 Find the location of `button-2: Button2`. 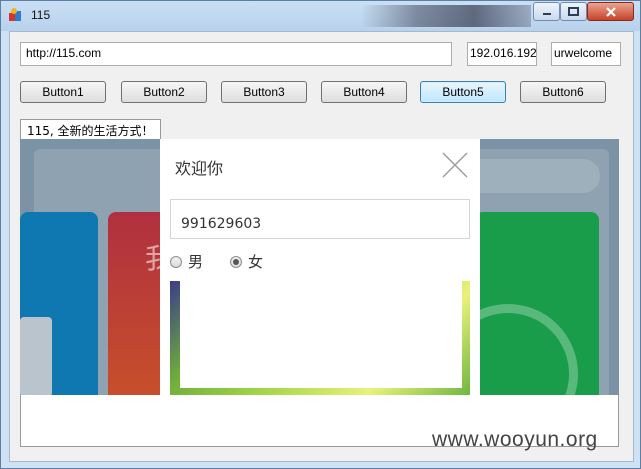

button-2: Button2 is located at coordinates (164, 92).